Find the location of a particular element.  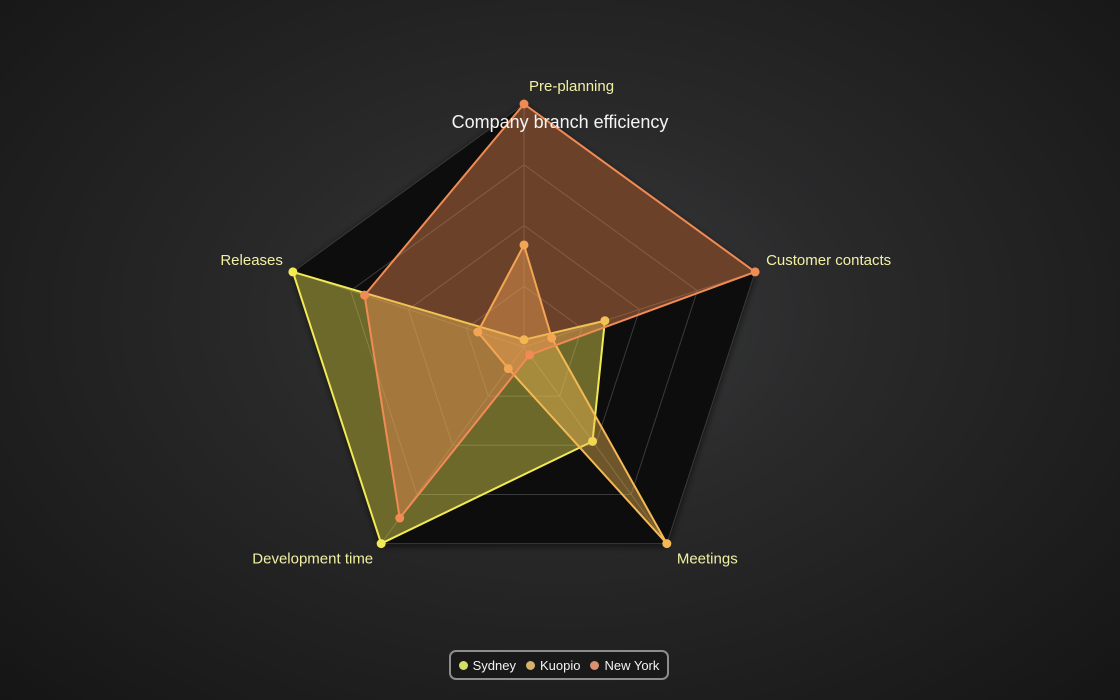

legend-marker-sydney is located at coordinates (463, 665).